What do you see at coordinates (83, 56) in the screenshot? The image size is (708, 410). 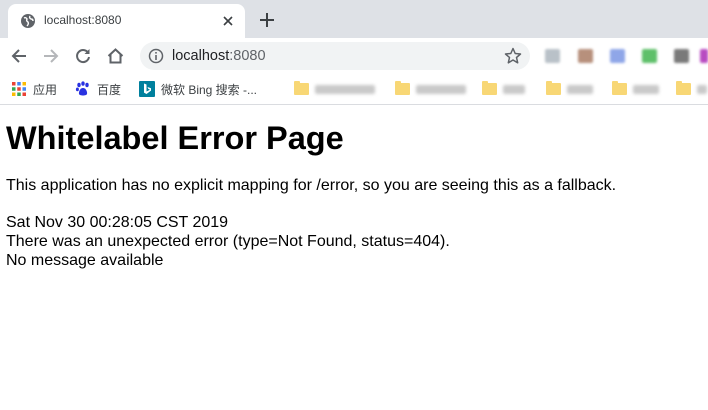 I see `reload-icon` at bounding box center [83, 56].